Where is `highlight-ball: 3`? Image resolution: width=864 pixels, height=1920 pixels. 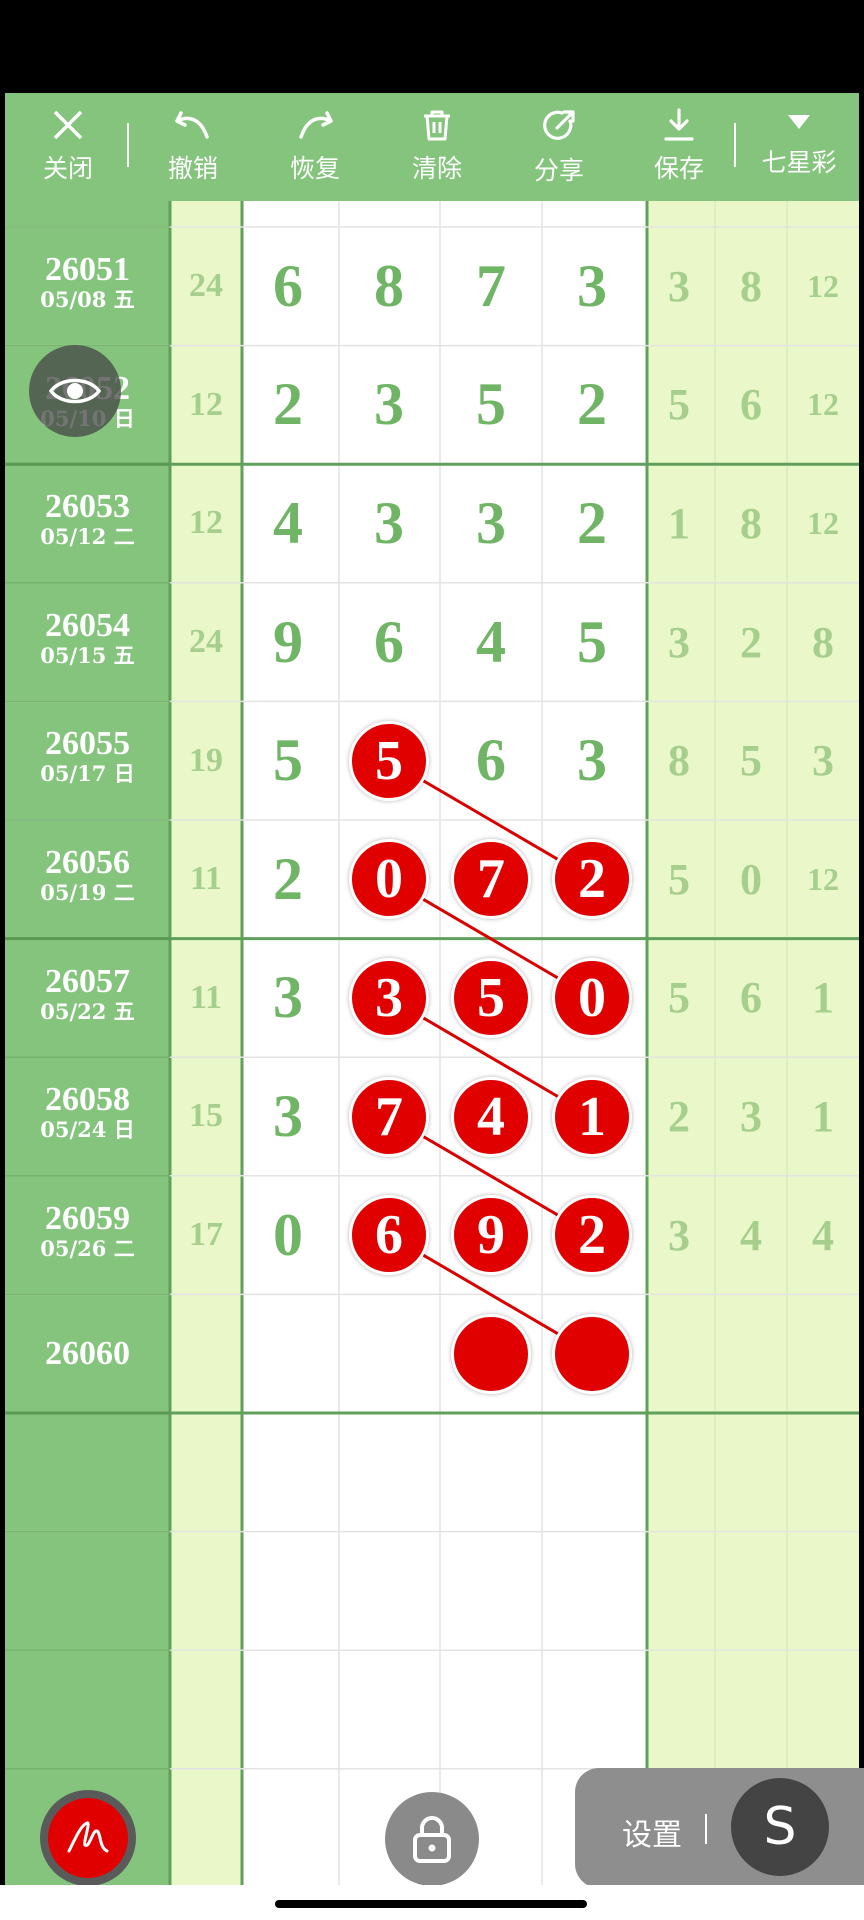 highlight-ball: 3 is located at coordinates (389, 997).